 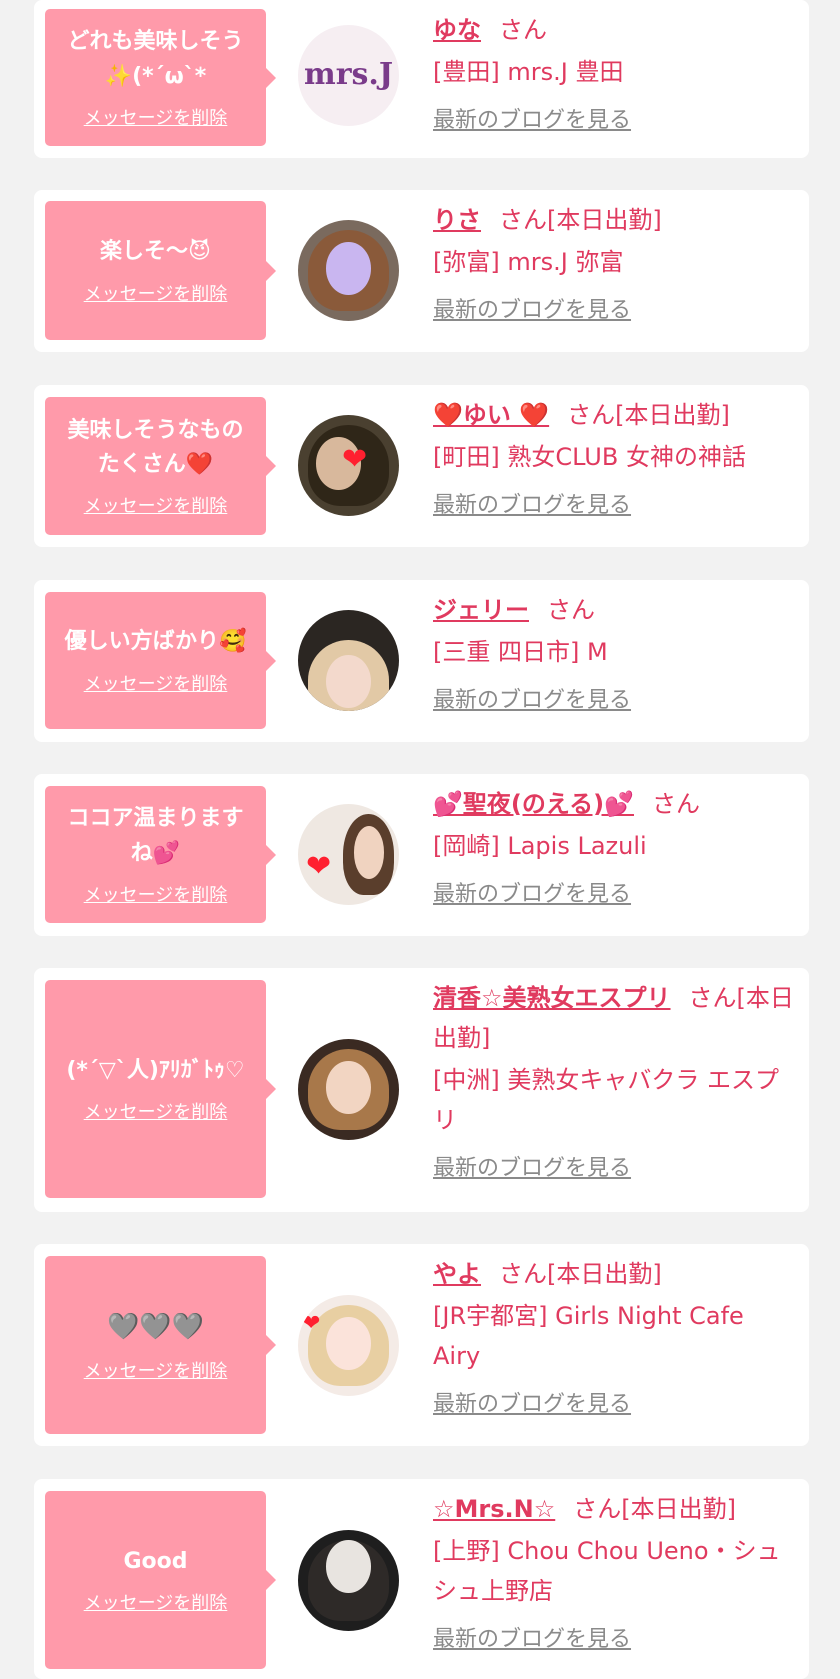 I want to click on profile-name-link: りさ, so click(x=457, y=220).